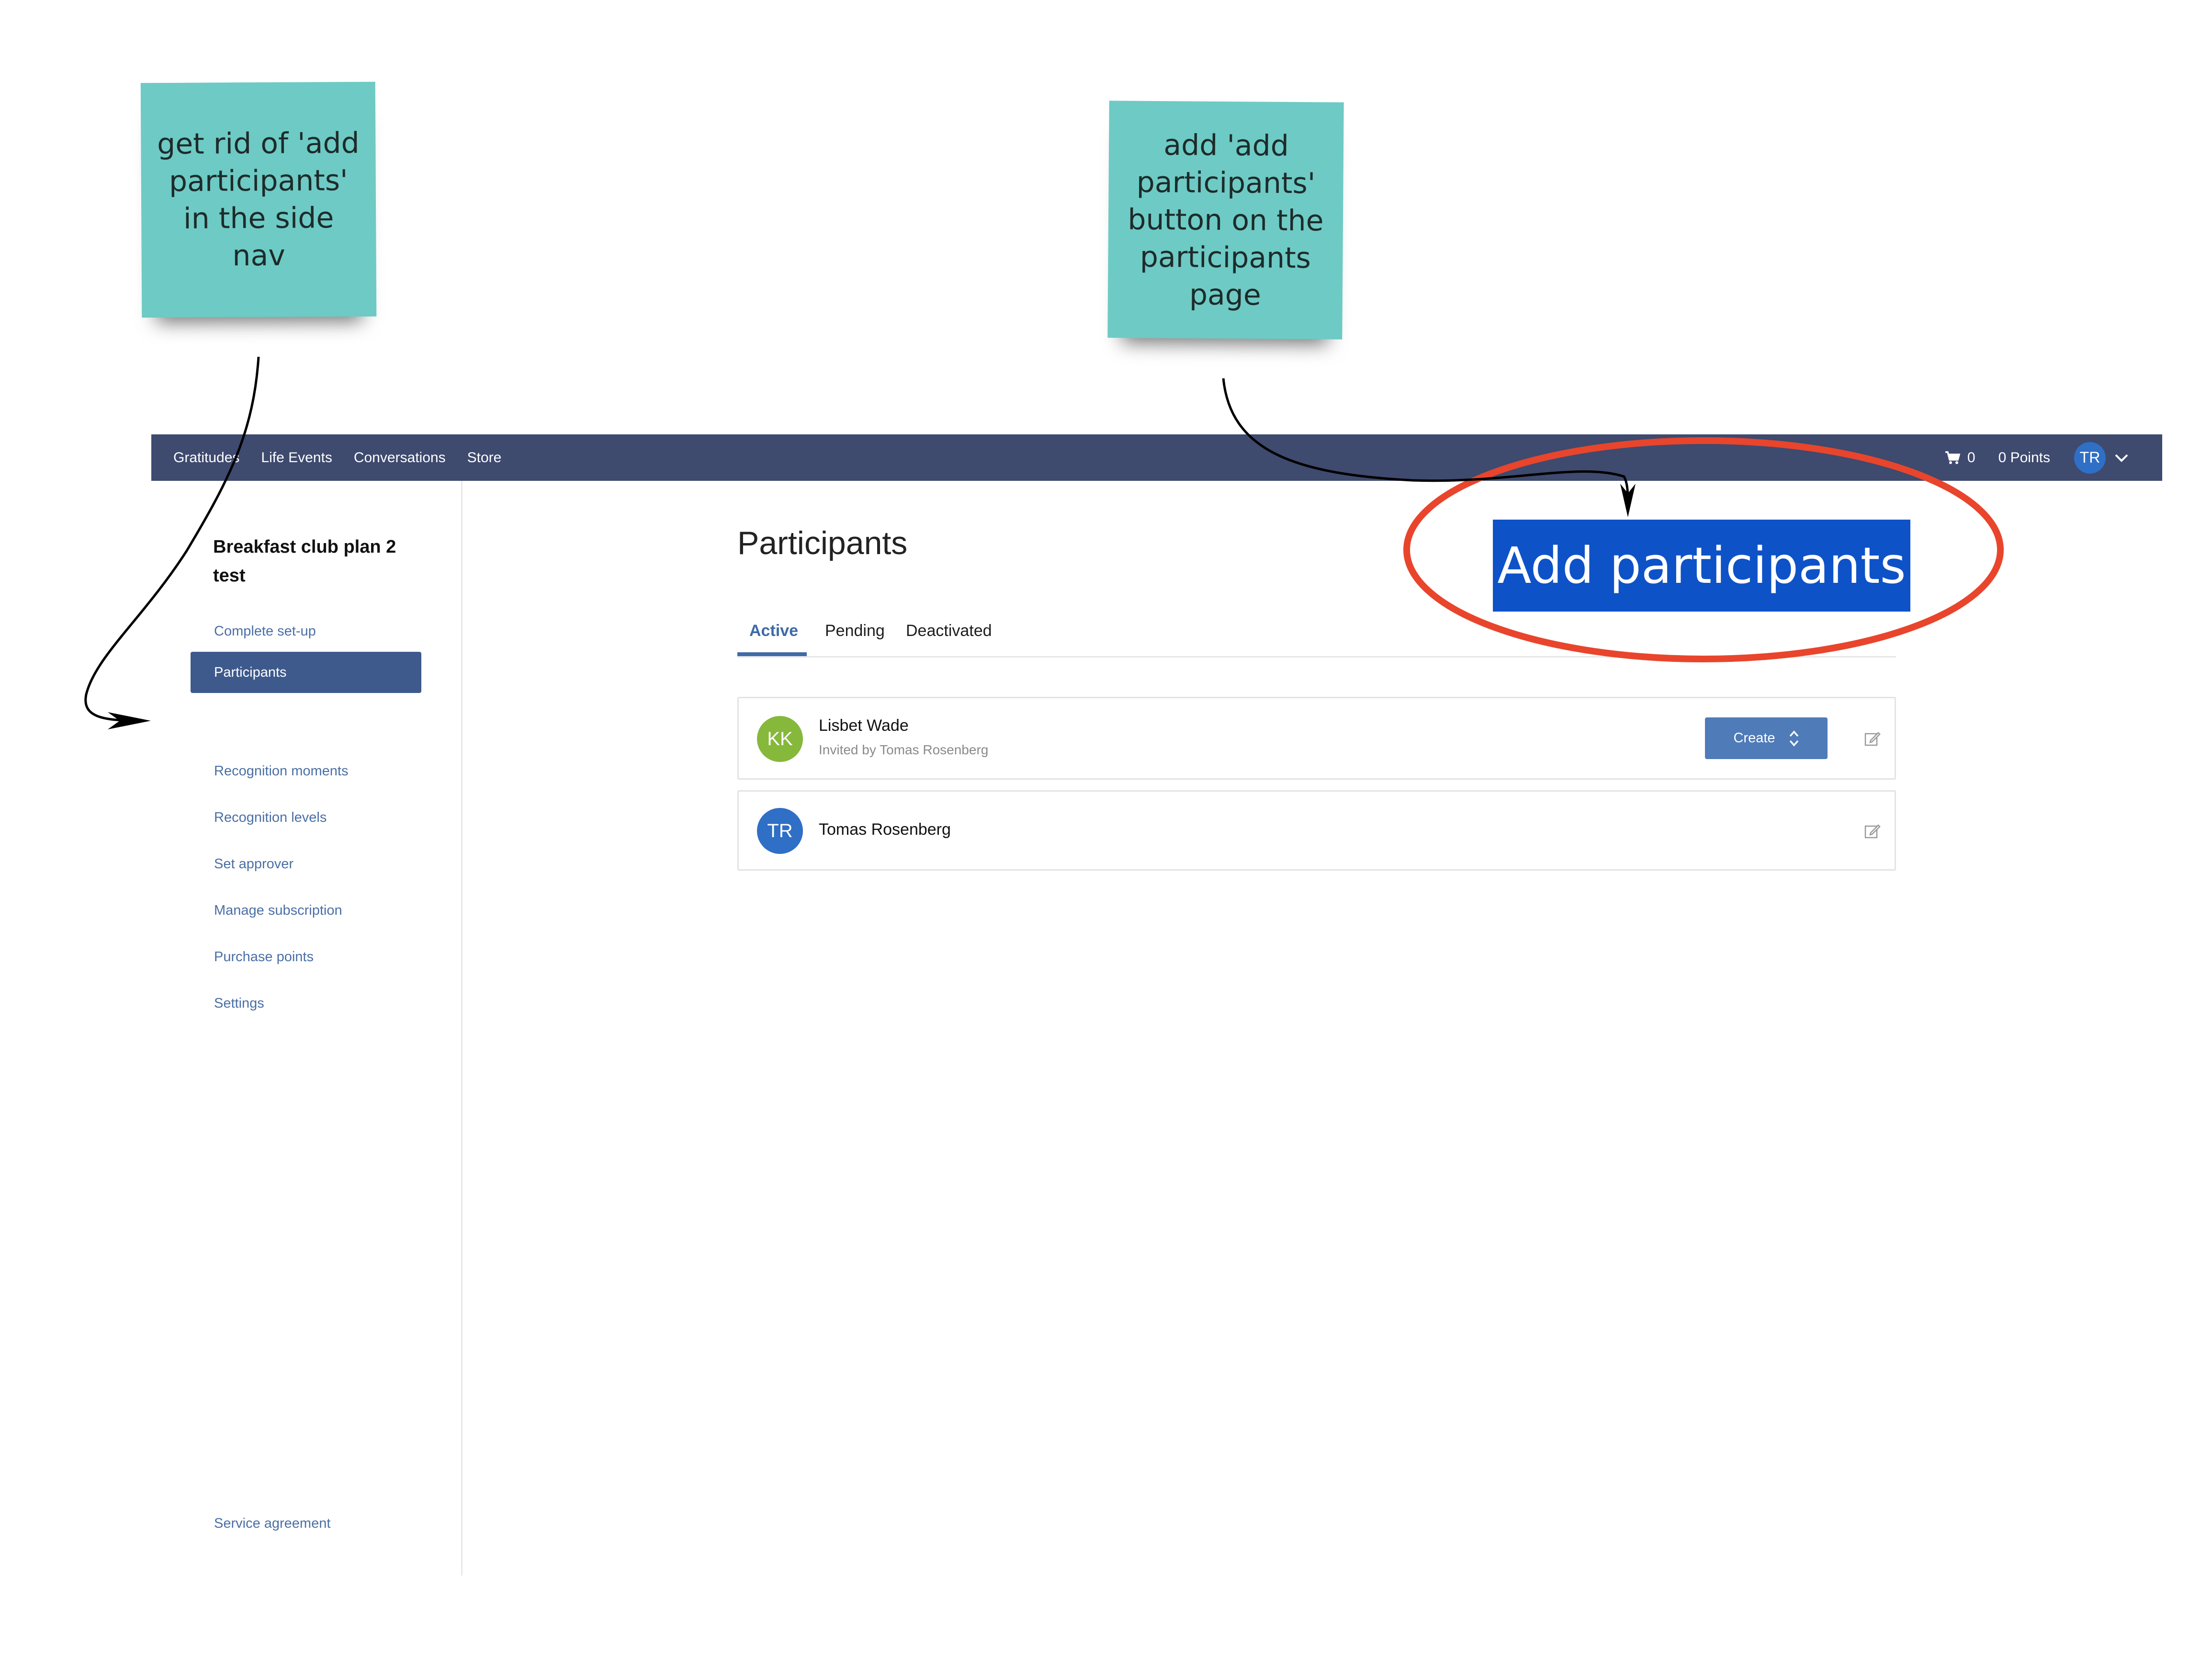 This screenshot has height=1658, width=2212. What do you see at coordinates (1703, 549) in the screenshot?
I see `highlight-ring` at bounding box center [1703, 549].